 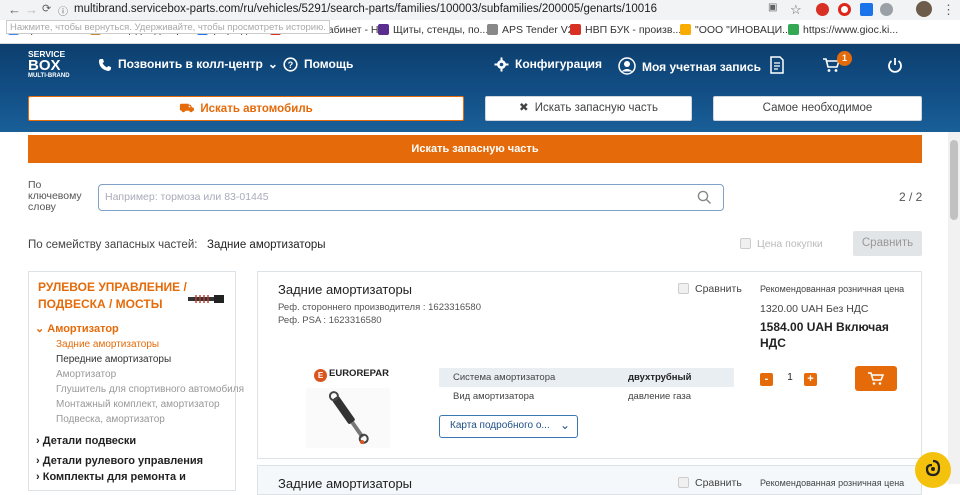 I want to click on family-label: По семейству запасных частей:, so click(x=113, y=245).